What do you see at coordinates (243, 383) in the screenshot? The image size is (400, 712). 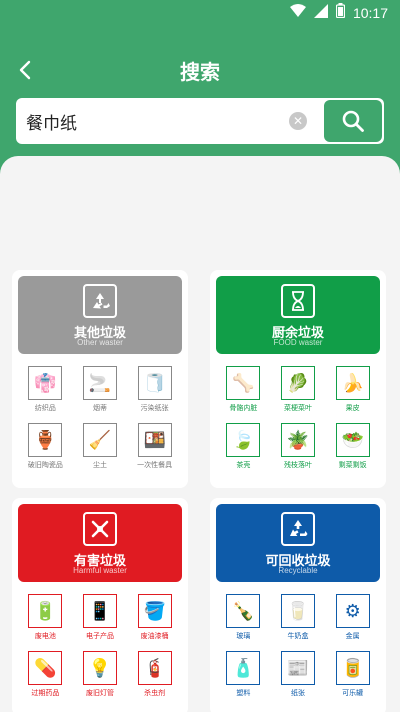 I see `bone-icon: 🦴` at bounding box center [243, 383].